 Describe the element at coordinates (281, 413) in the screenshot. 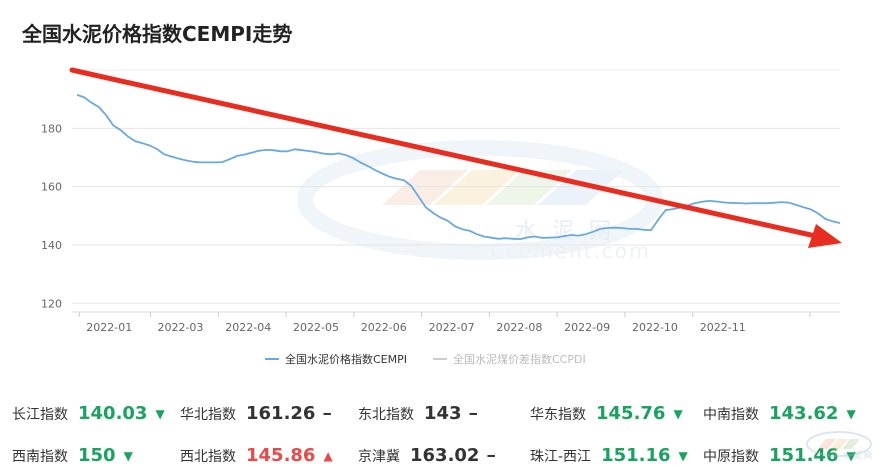

I see `stat-value: 161.26` at that location.